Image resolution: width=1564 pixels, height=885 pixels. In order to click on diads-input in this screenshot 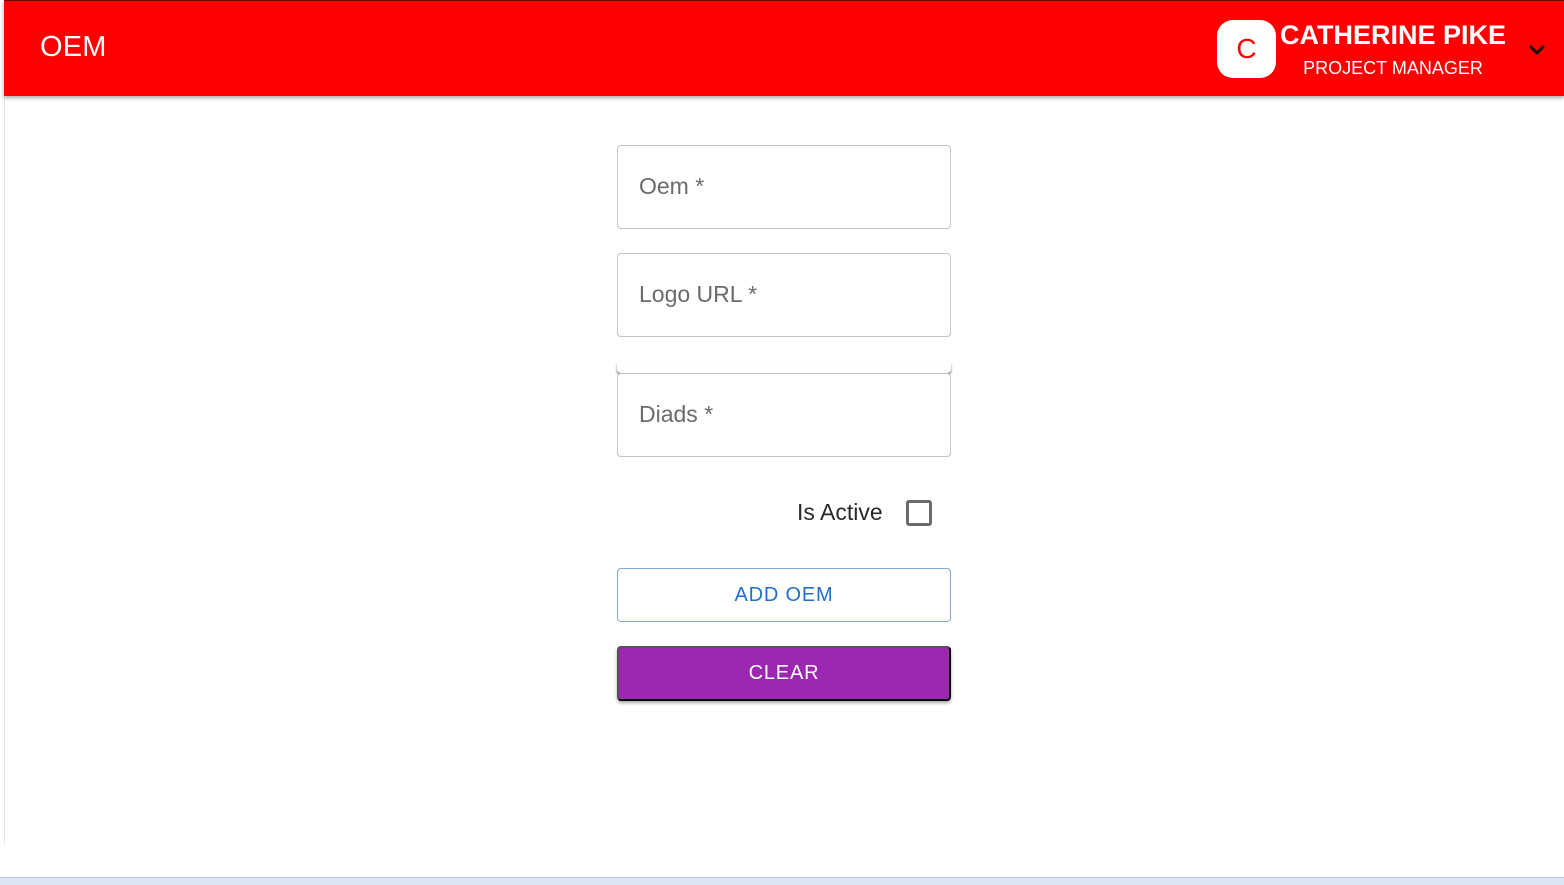, I will do `click(784, 415)`.